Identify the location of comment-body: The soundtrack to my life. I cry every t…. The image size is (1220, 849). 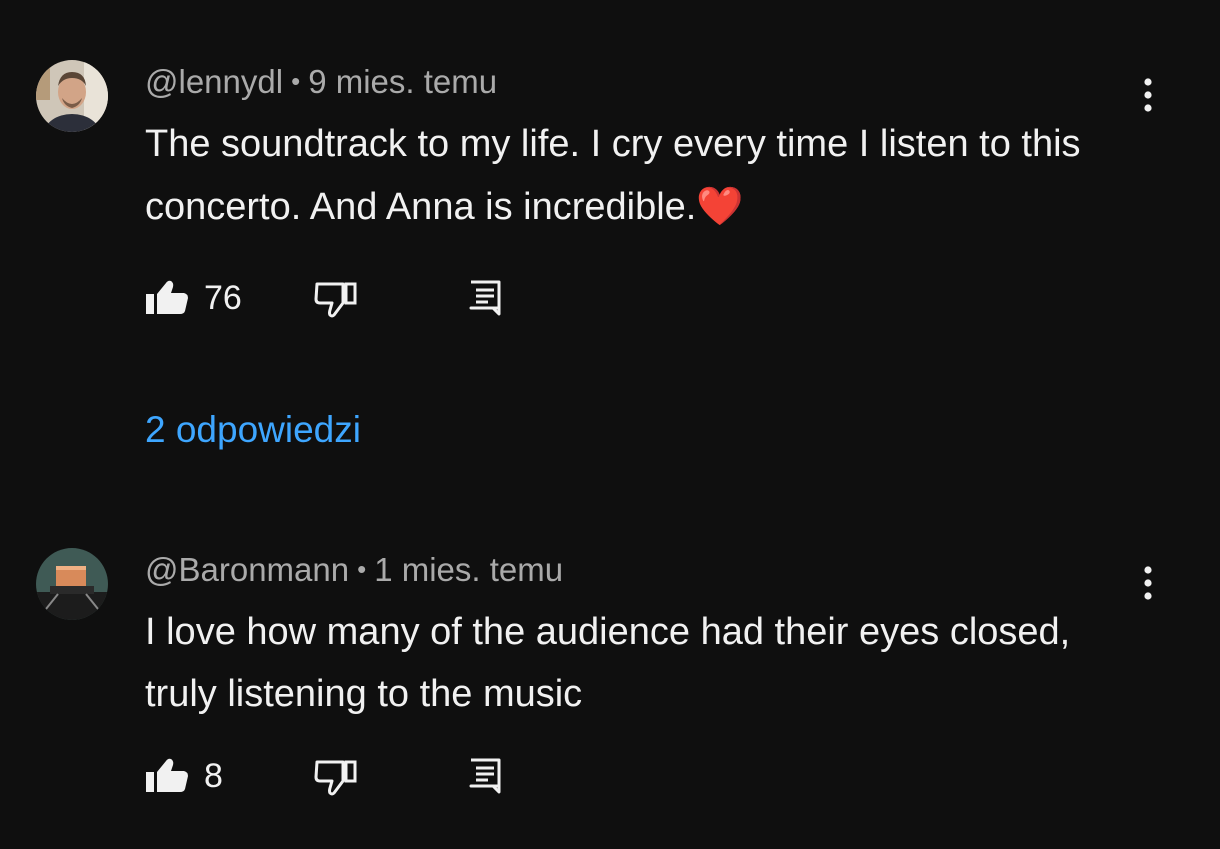
(613, 175).